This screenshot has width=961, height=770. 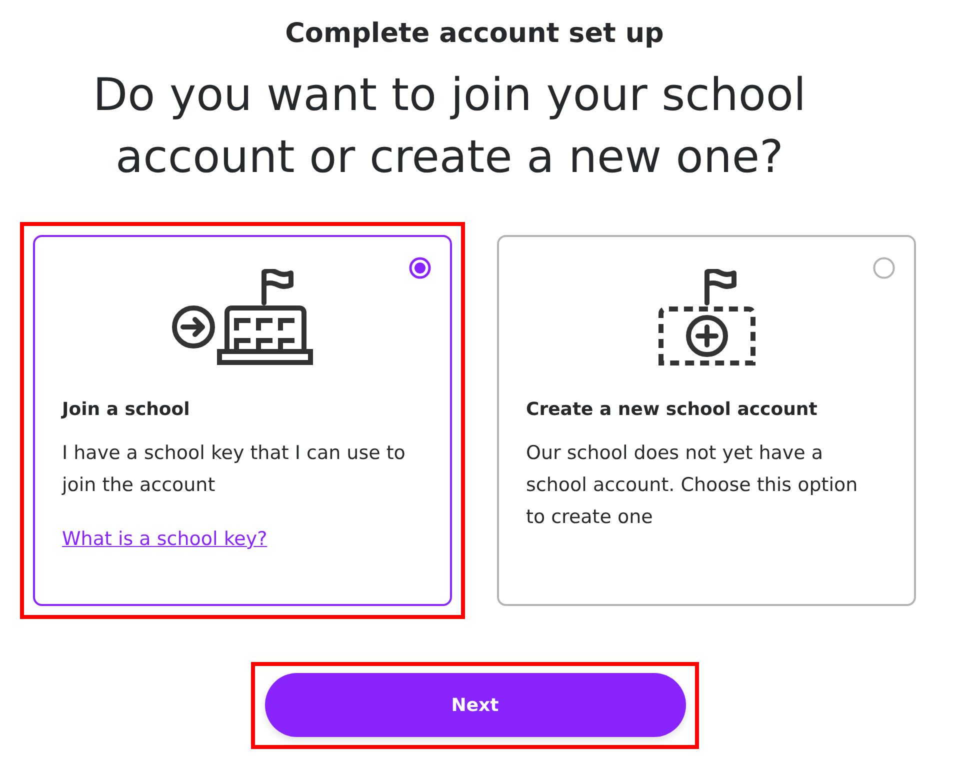 I want to click on option-title: Create a new school account, so click(x=672, y=410).